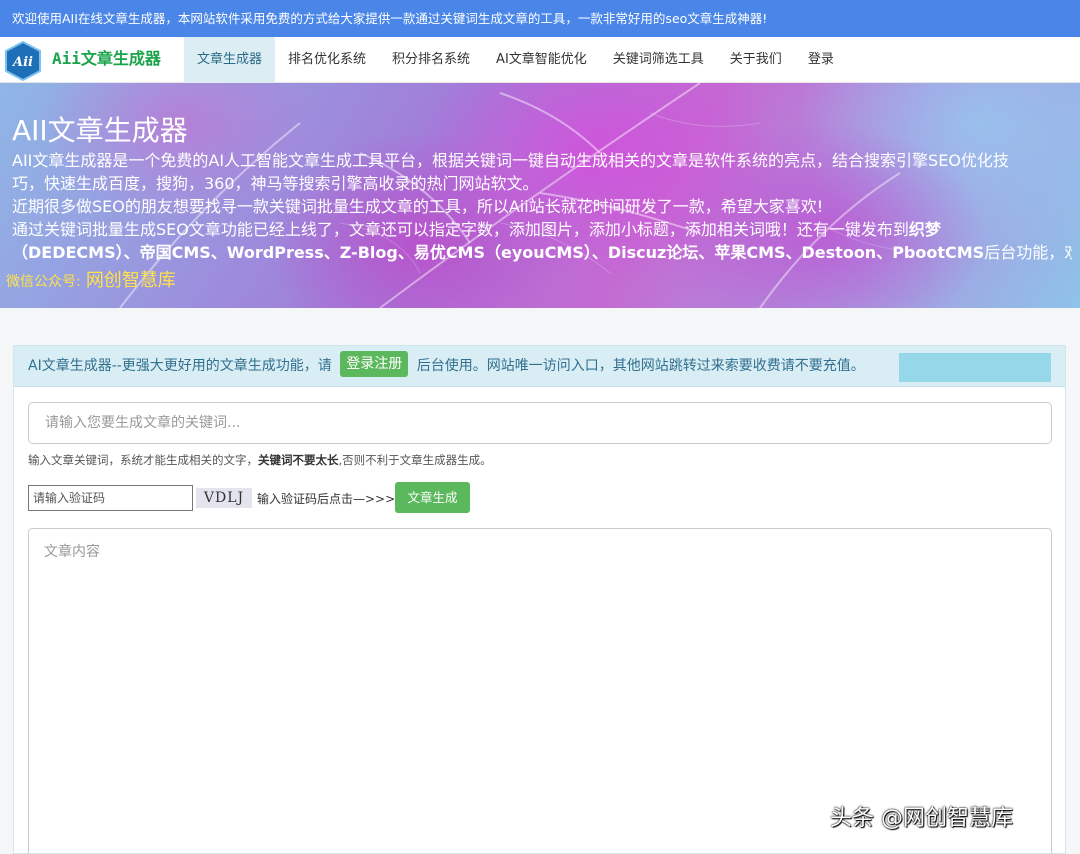 This screenshot has height=854, width=1080. I want to click on site-logo-icon: Aii, so click(23, 61).